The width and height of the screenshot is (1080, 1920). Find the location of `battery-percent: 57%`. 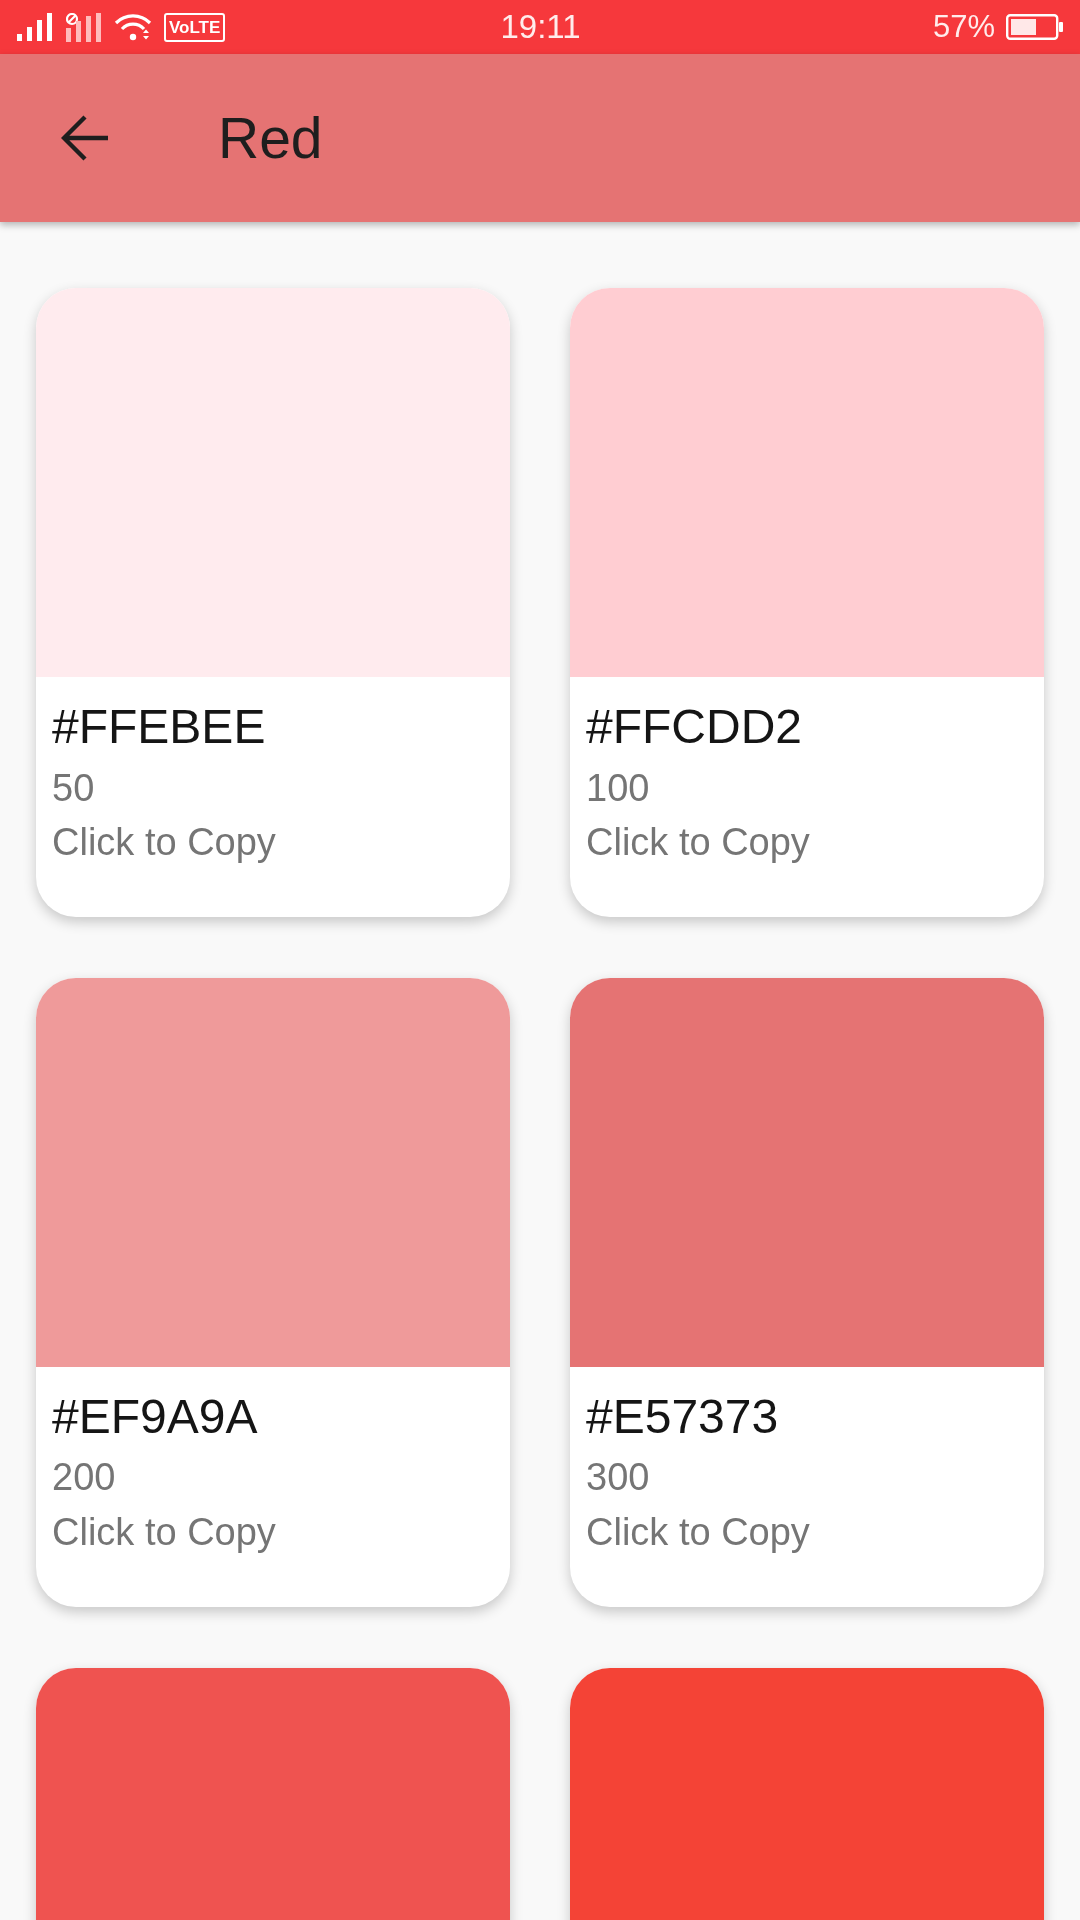

battery-percent: 57% is located at coordinates (963, 27).